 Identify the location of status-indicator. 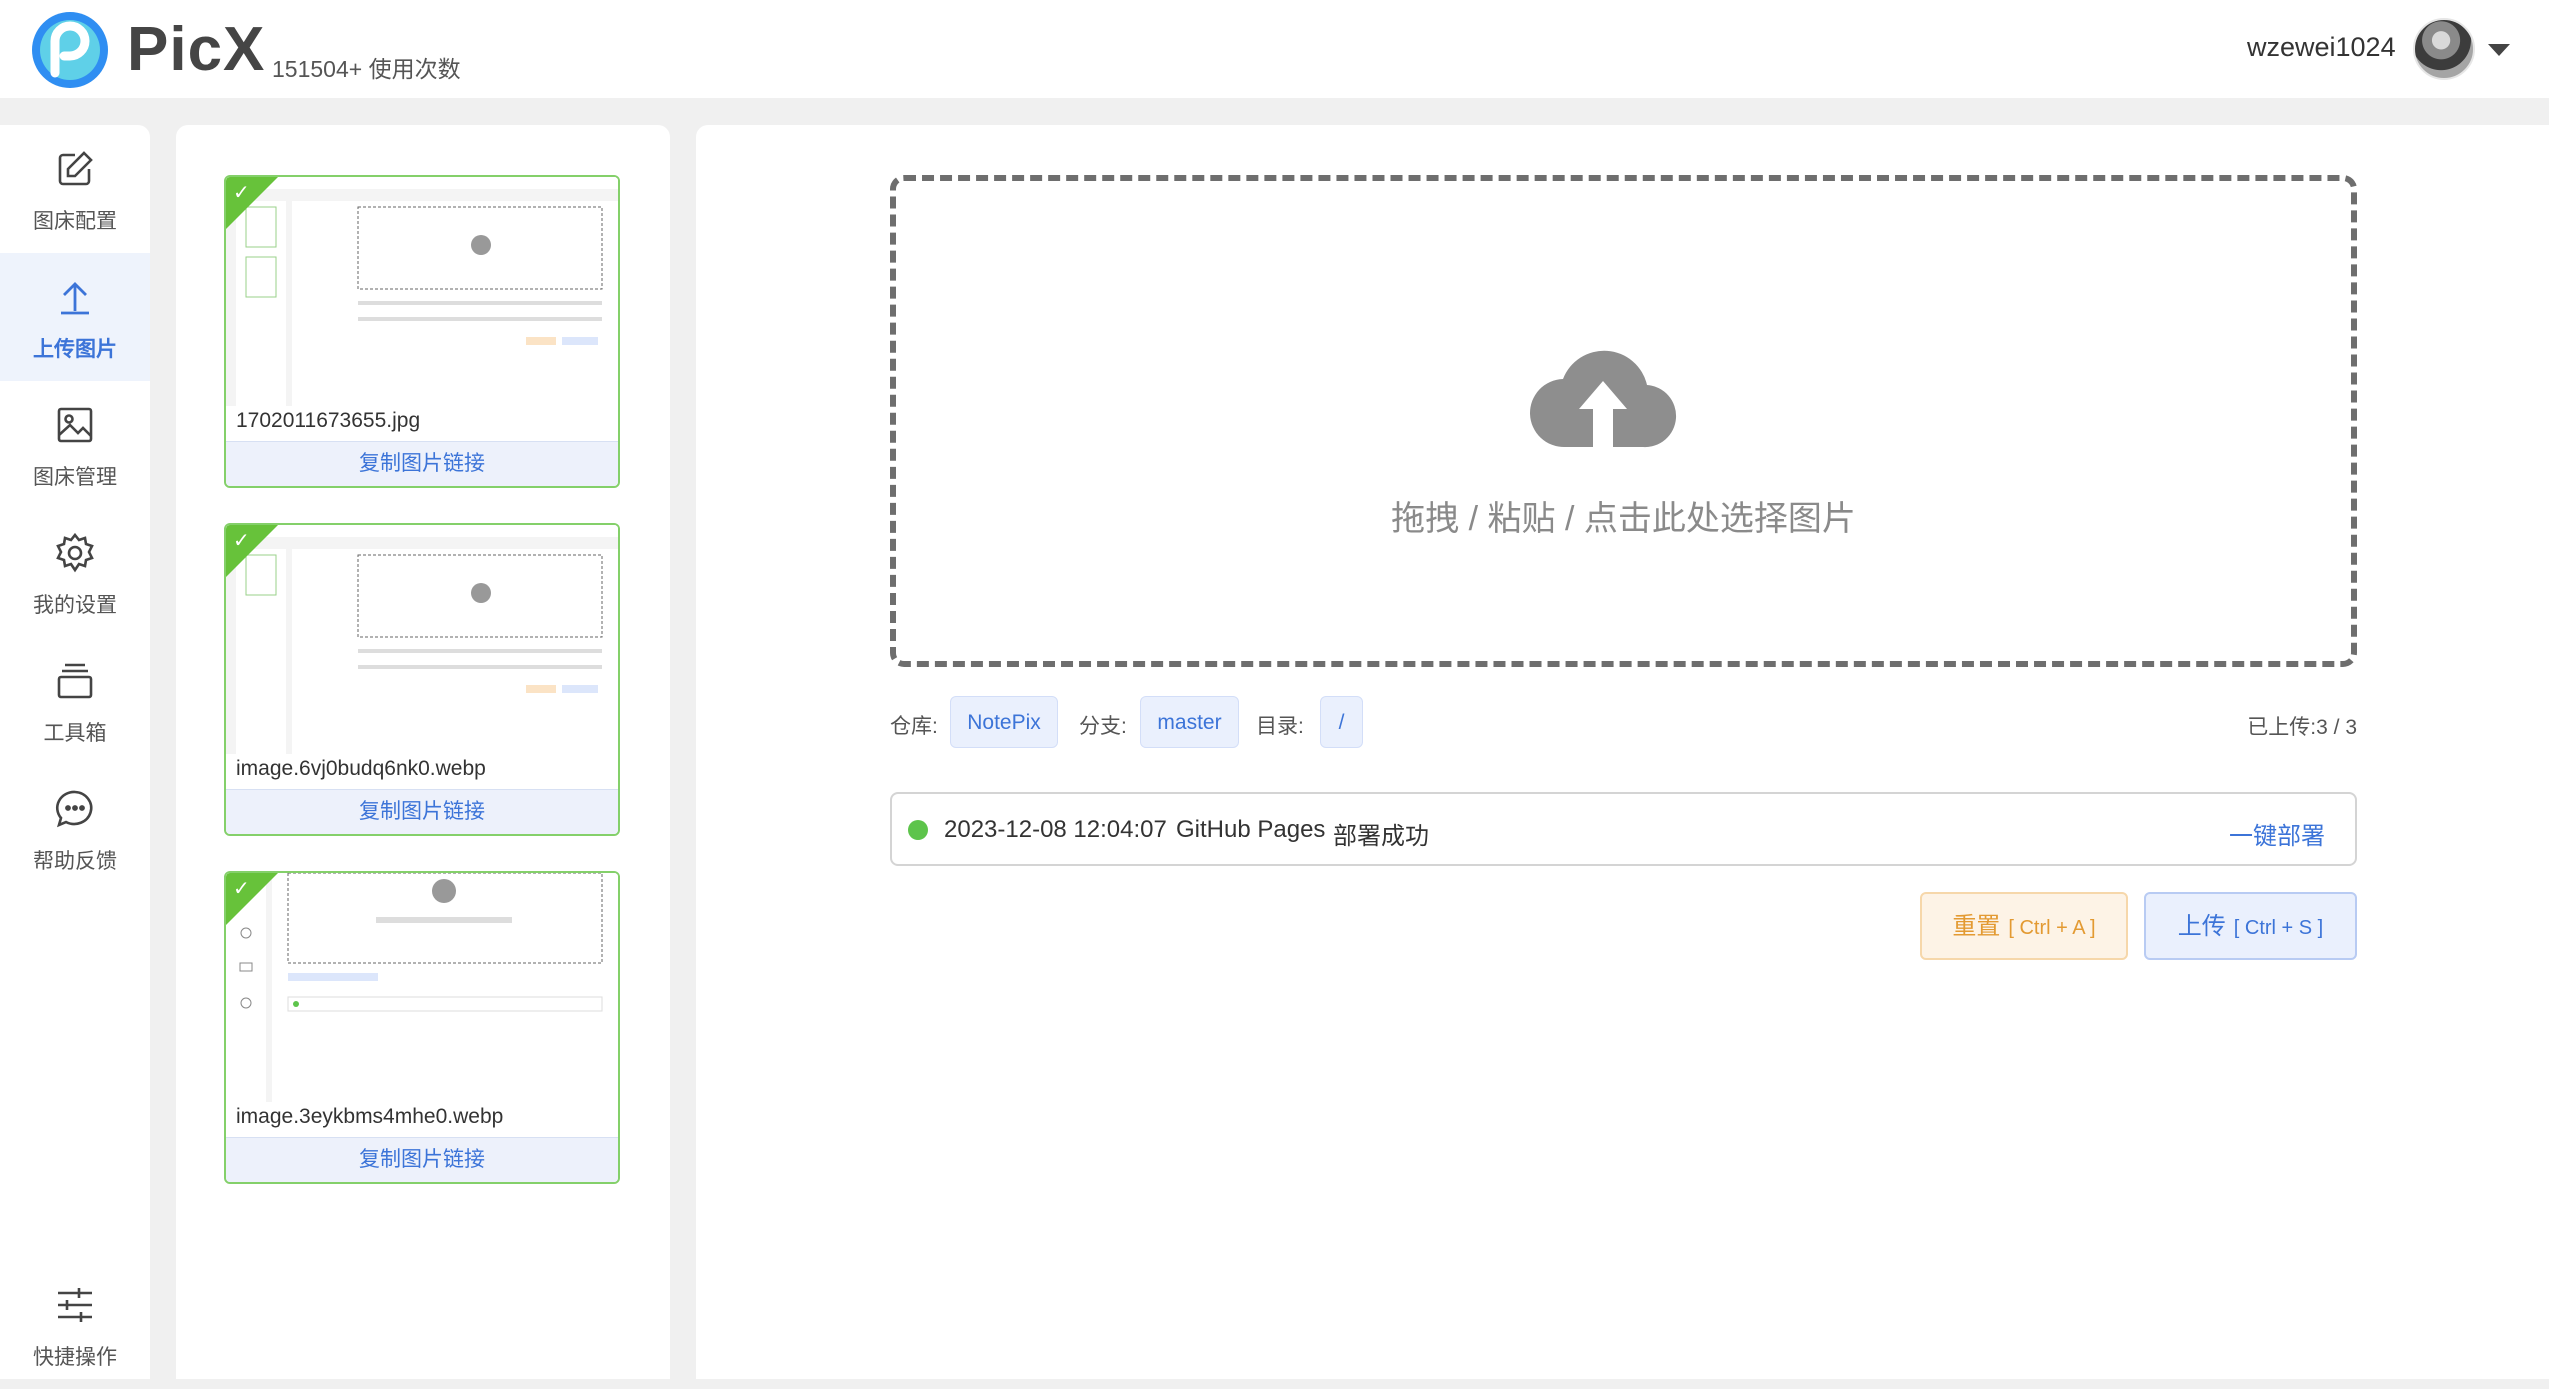
(918, 830).